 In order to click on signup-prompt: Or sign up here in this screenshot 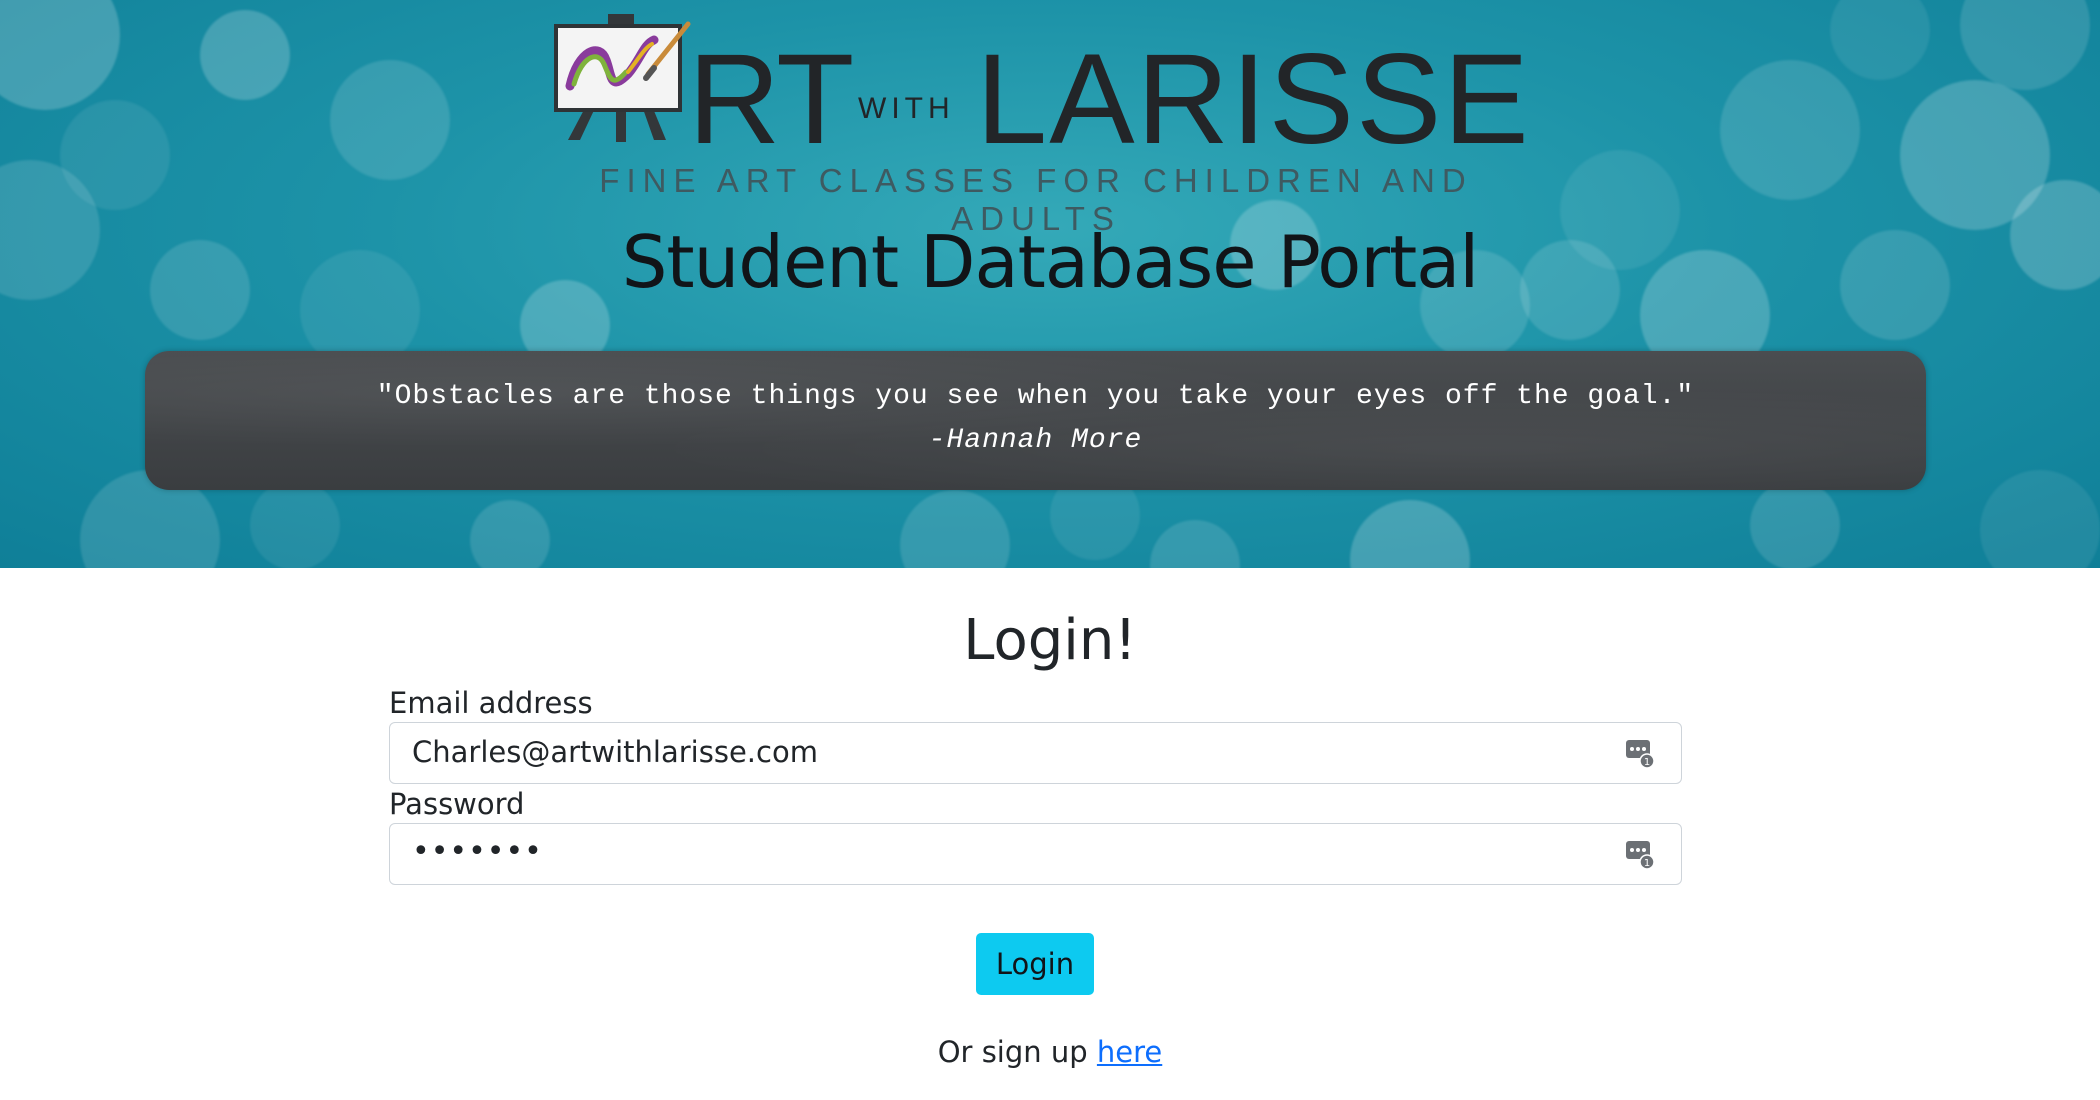, I will do `click(1050, 1052)`.